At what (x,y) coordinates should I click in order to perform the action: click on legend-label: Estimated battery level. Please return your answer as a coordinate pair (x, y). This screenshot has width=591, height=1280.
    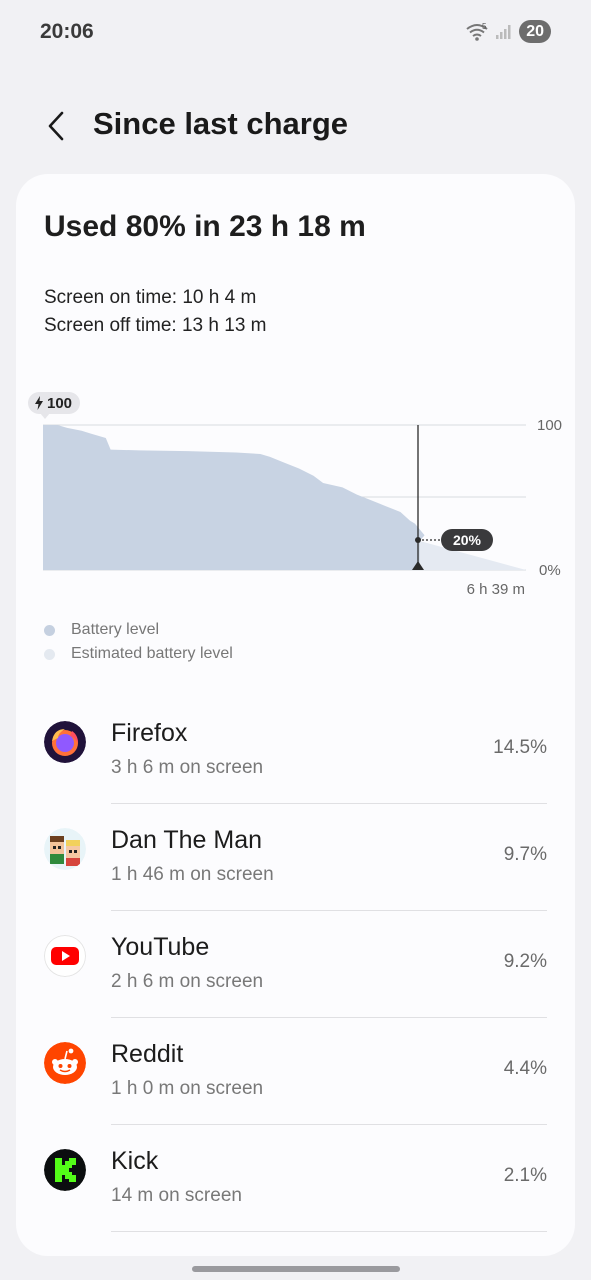
    Looking at the image, I should click on (152, 653).